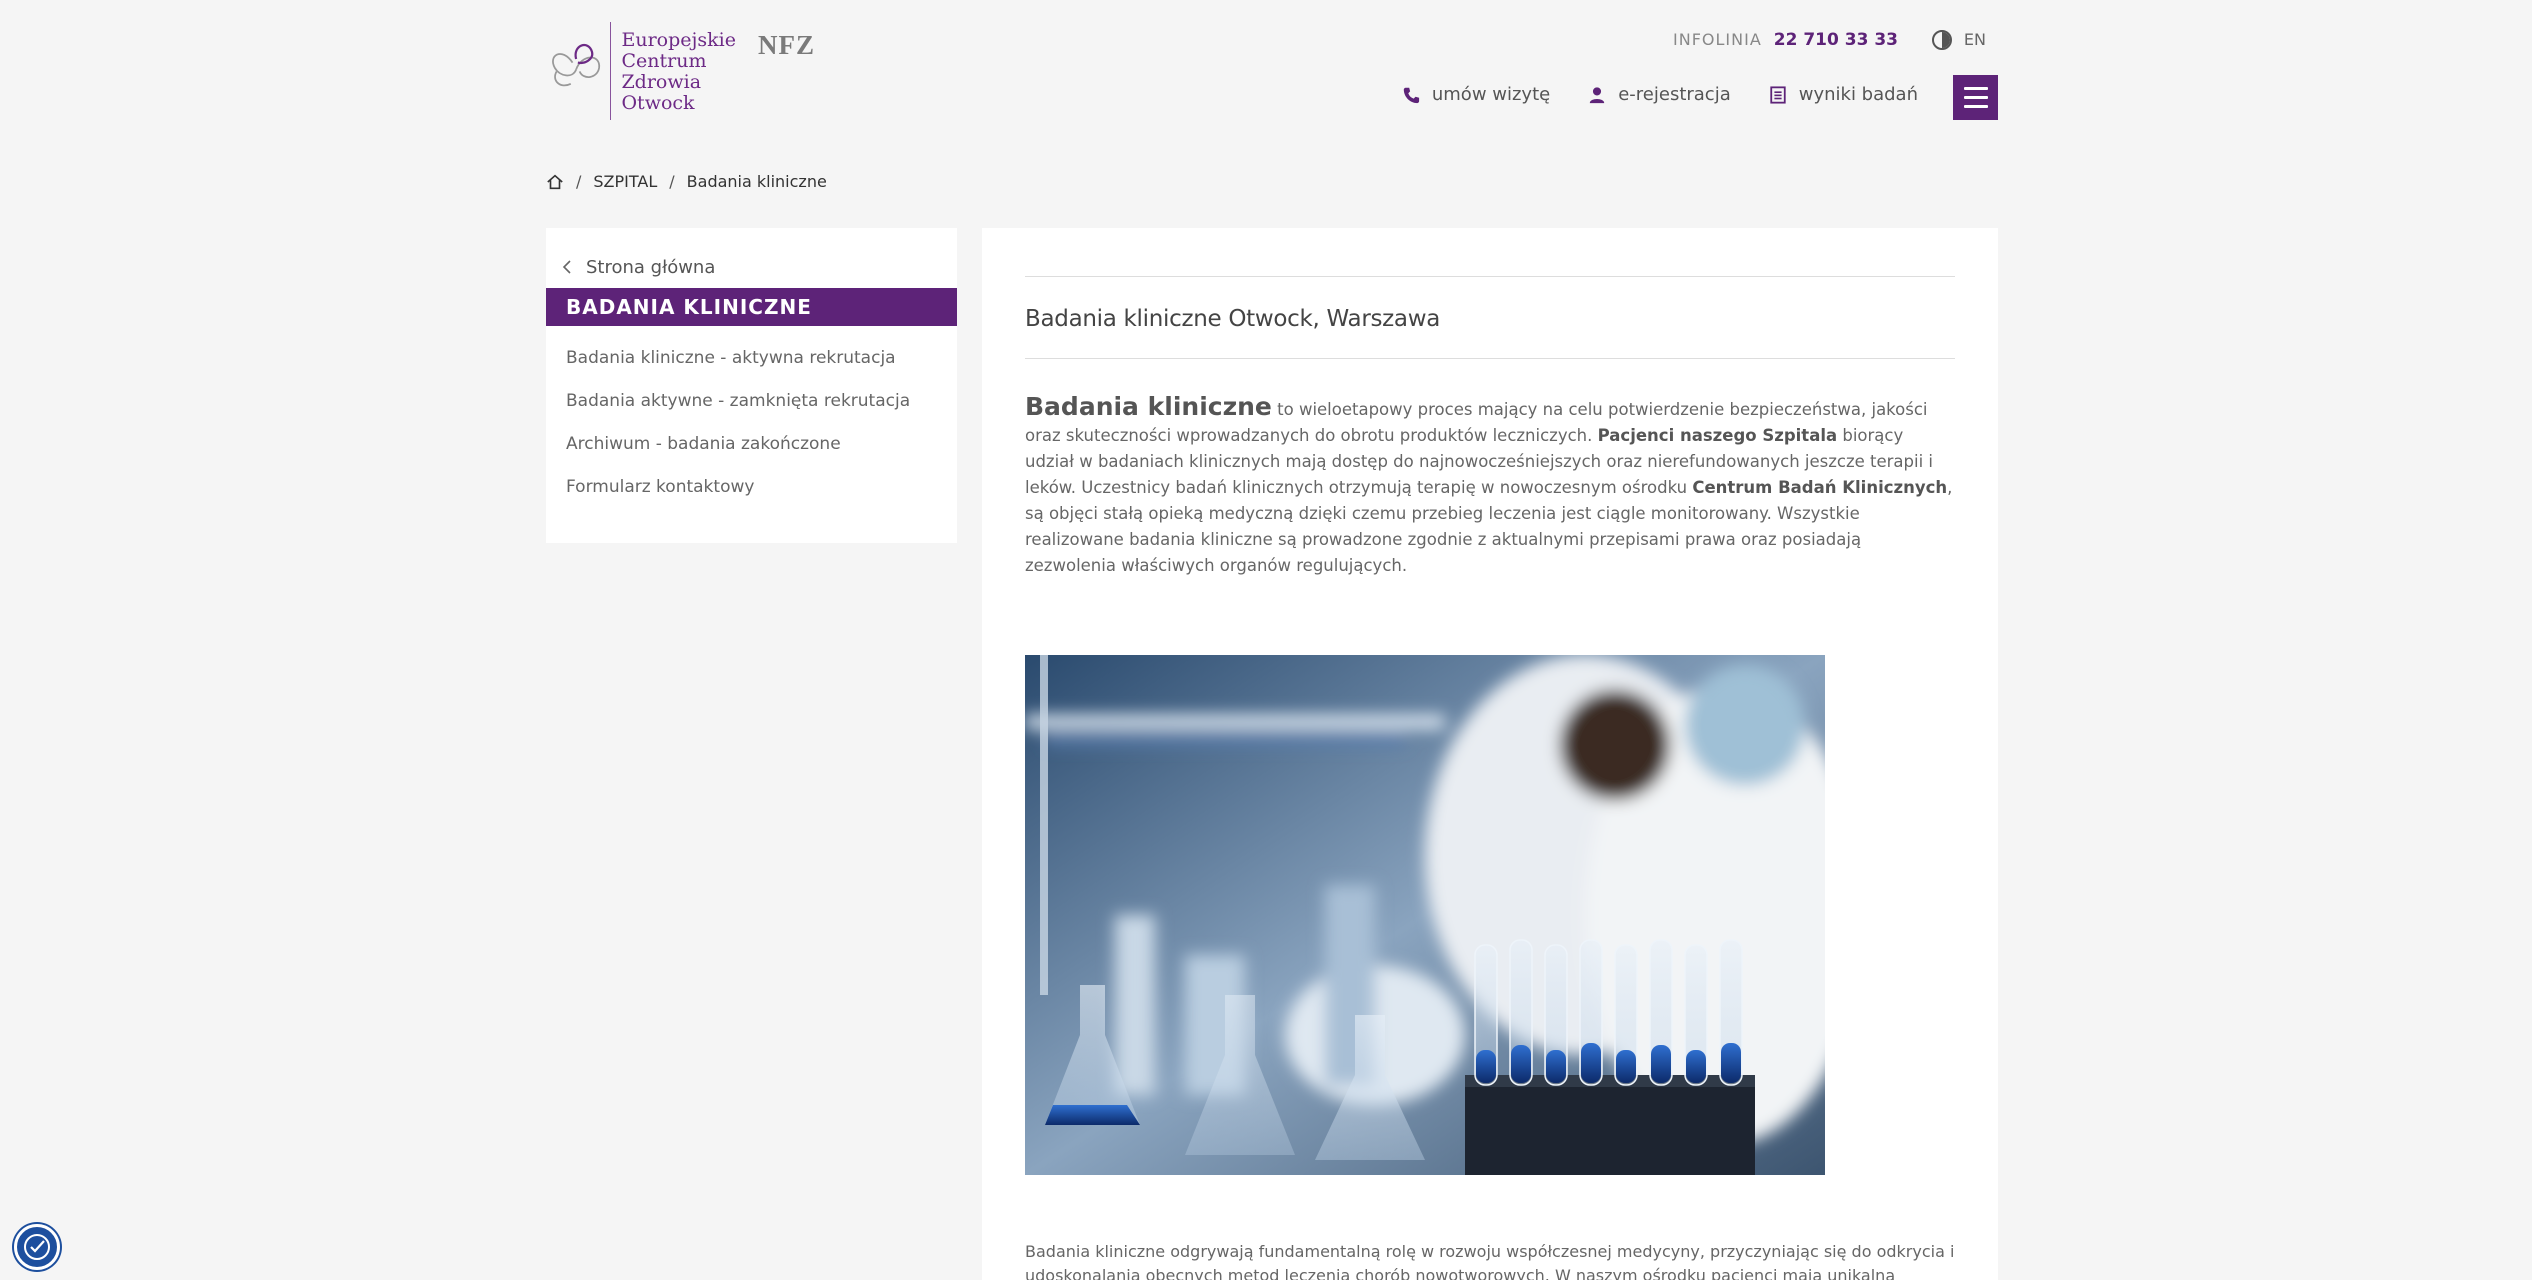 This screenshot has height=1280, width=2532. What do you see at coordinates (566, 267) in the screenshot?
I see `chevron-left-icon` at bounding box center [566, 267].